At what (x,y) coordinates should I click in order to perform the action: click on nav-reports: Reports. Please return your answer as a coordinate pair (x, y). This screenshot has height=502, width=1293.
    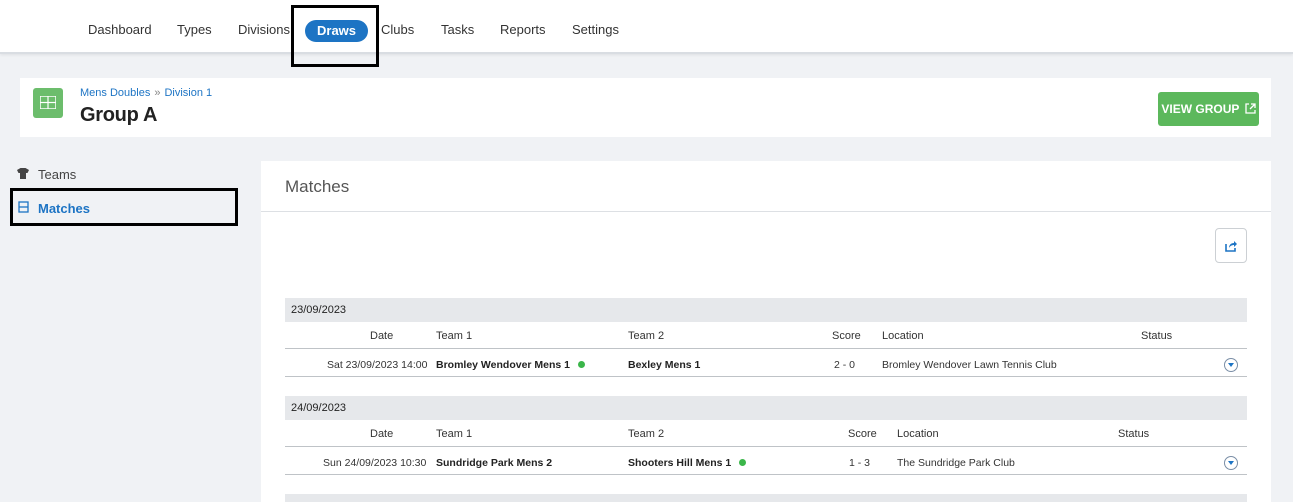
    Looking at the image, I should click on (523, 30).